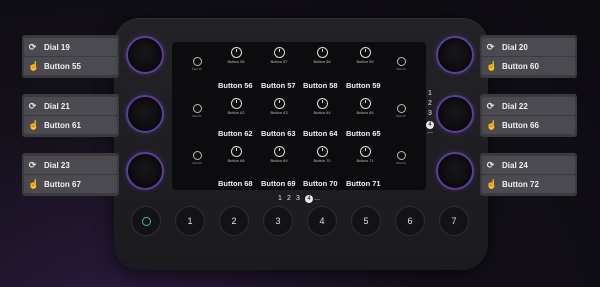 The width and height of the screenshot is (600, 287). Describe the element at coordinates (365, 106) in the screenshot. I see `screen-button: Button 65` at that location.